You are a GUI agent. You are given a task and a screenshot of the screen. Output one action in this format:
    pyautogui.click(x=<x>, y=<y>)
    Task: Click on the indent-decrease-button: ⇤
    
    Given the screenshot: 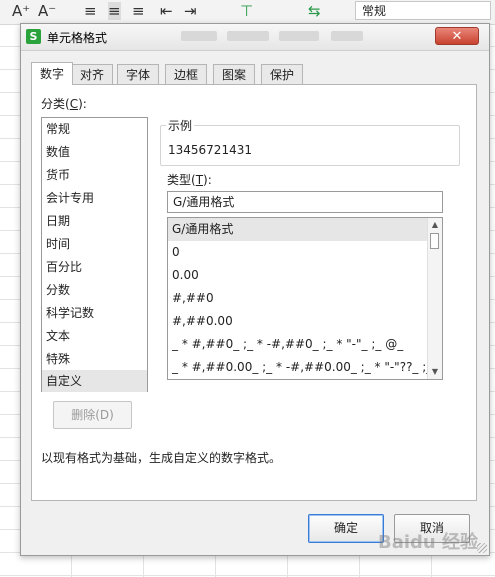 What is the action you would take?
    pyautogui.click(x=166, y=11)
    